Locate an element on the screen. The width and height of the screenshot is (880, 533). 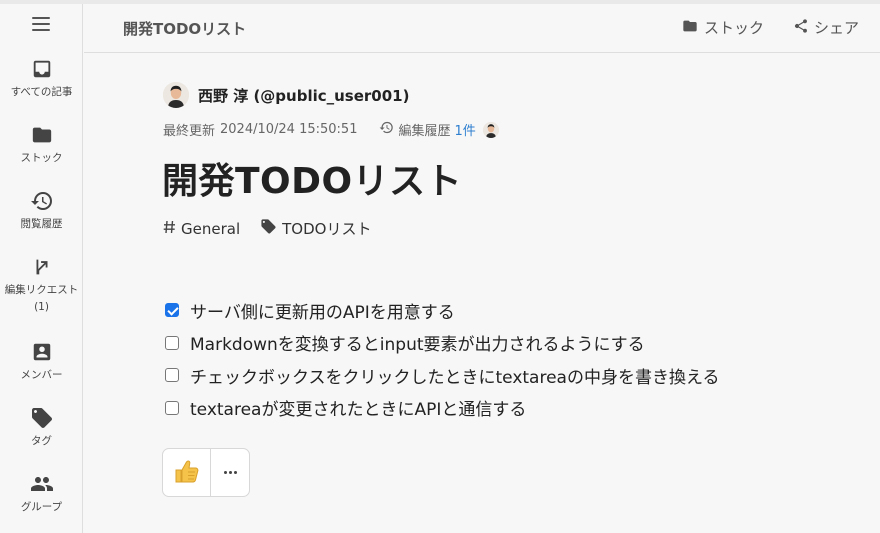
stock-button: ストック is located at coordinates (722, 27).